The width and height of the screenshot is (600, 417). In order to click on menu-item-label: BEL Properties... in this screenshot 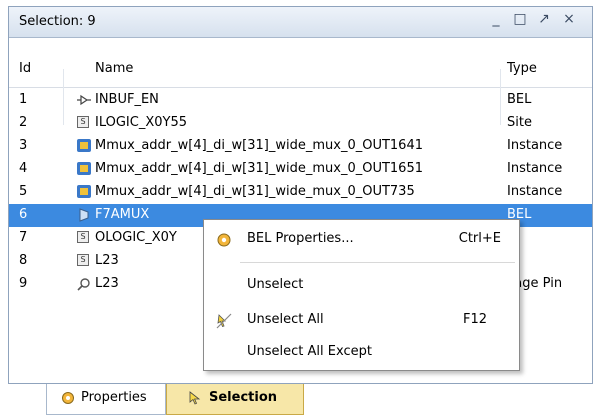, I will do `click(300, 238)`.